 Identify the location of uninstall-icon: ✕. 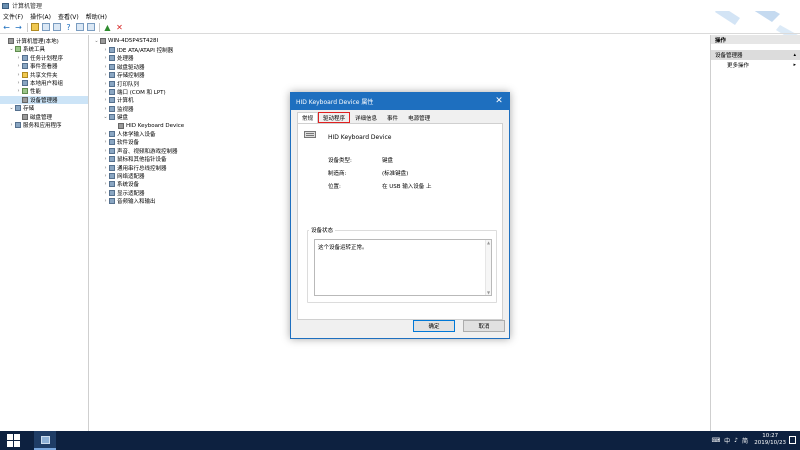
(119, 27).